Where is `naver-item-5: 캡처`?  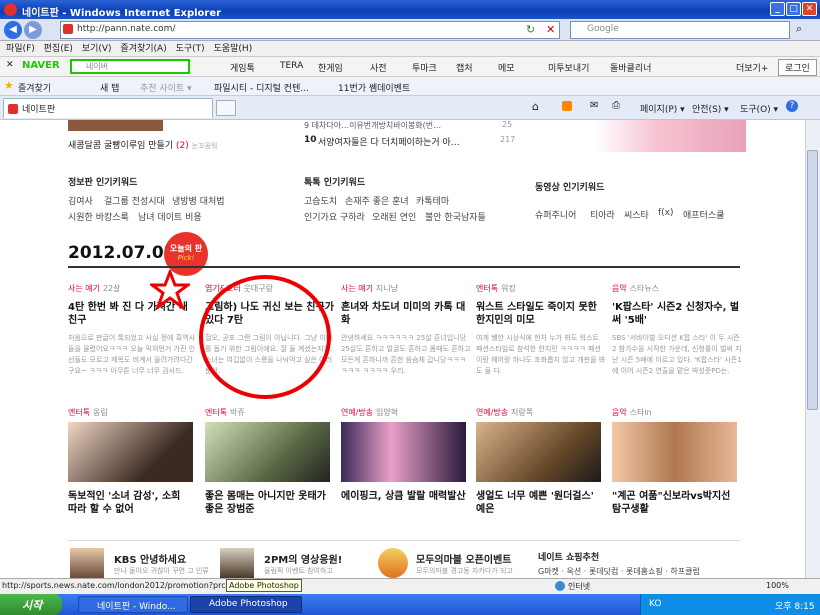
naver-item-5: 캡처 is located at coordinates (464, 67).